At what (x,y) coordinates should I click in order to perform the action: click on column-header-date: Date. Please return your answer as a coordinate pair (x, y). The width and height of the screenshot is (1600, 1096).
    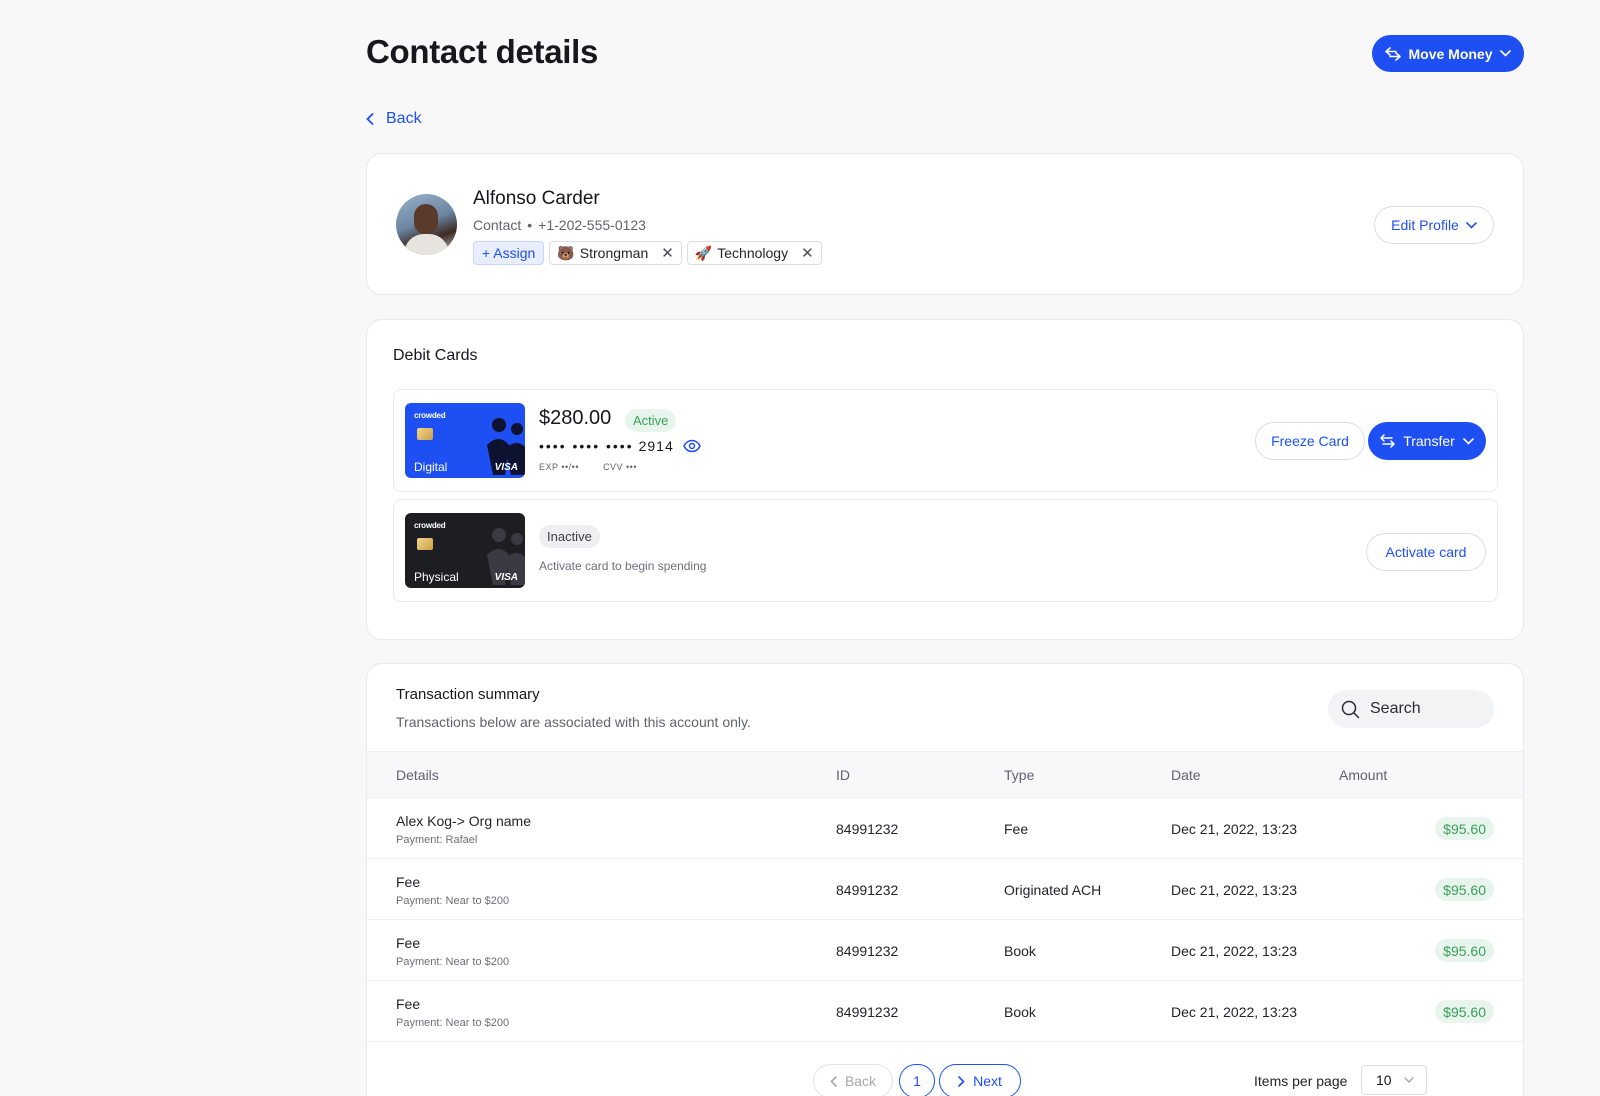
    Looking at the image, I should click on (1186, 775).